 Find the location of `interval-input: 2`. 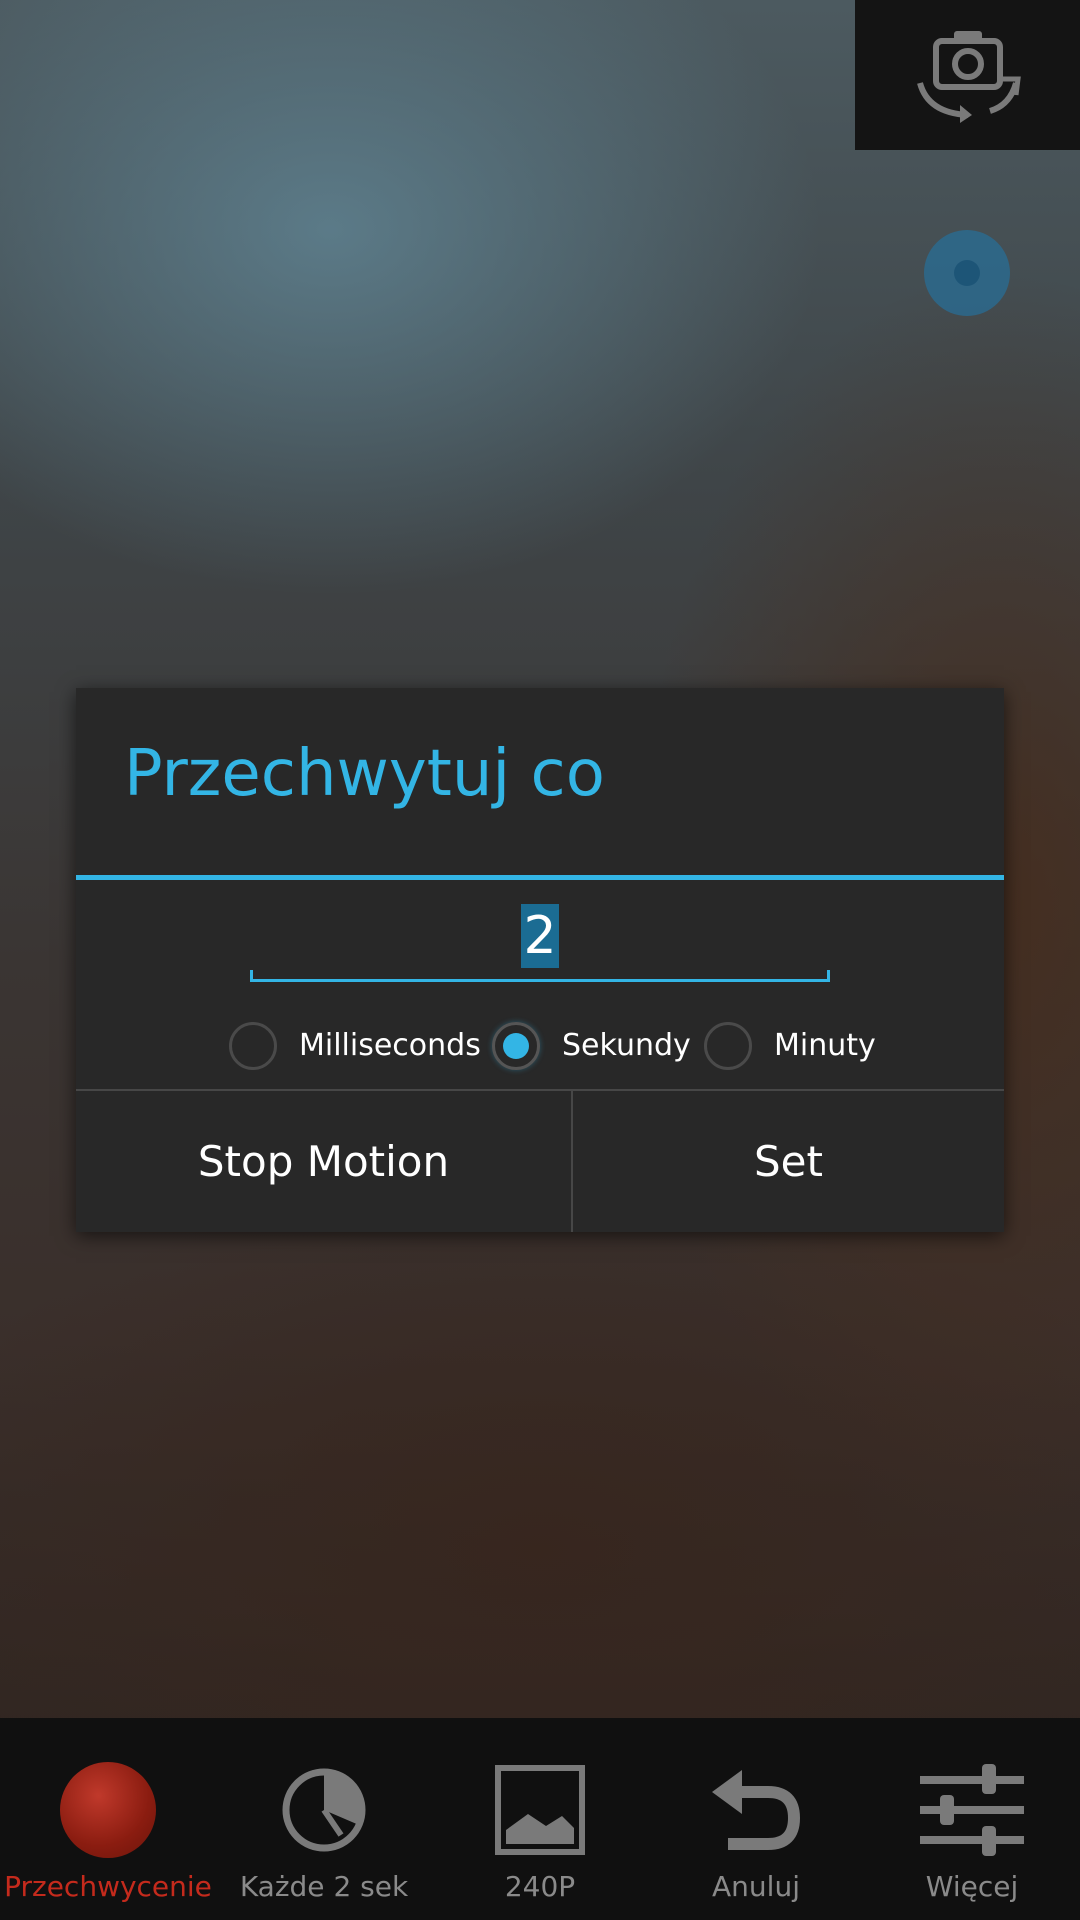

interval-input: 2 is located at coordinates (540, 936).